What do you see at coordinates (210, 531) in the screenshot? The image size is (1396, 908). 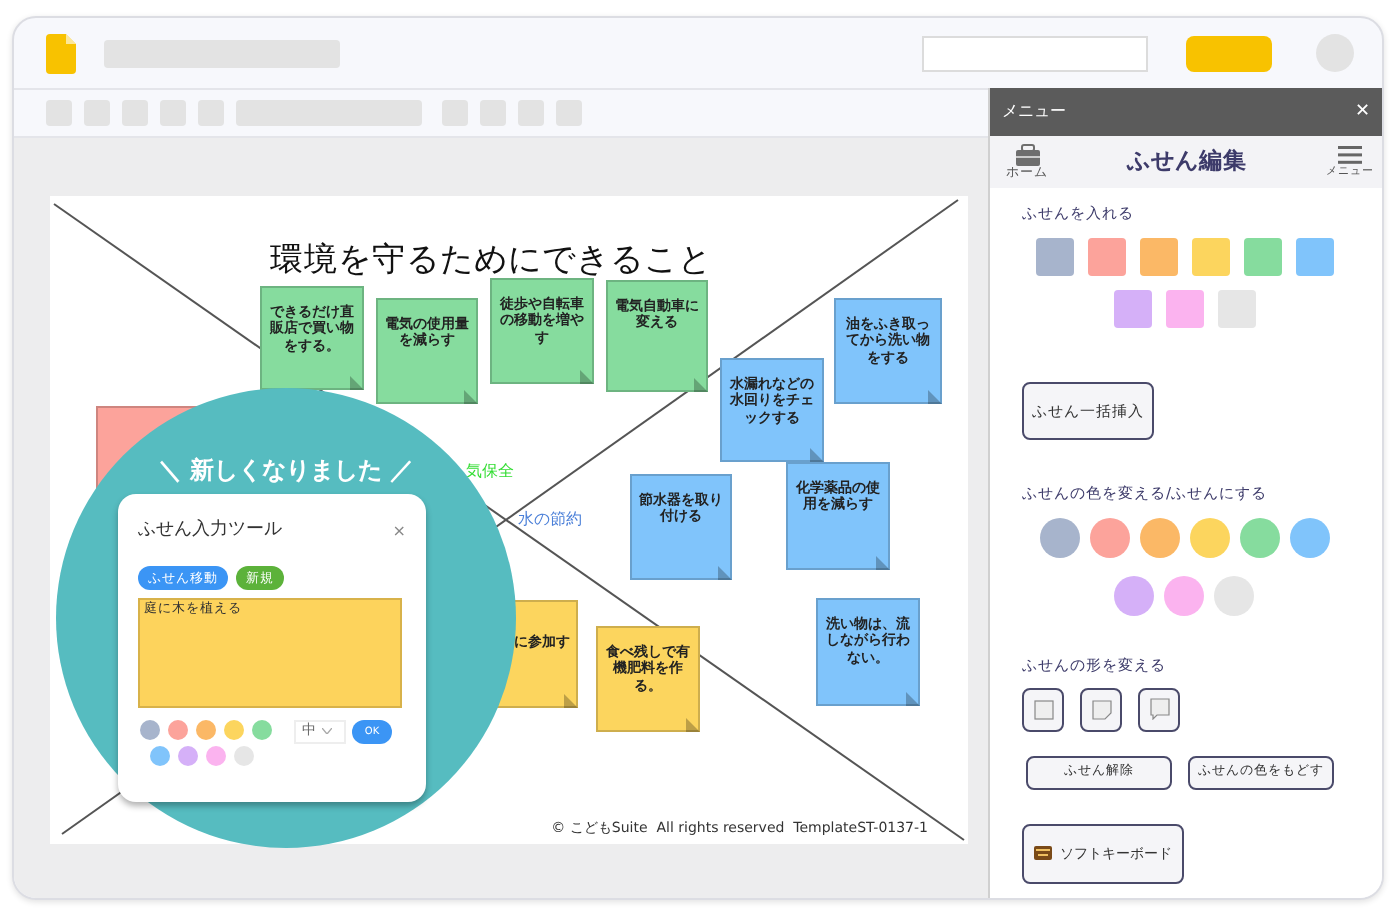 I see `dialog-title: ふせん入力ツール` at bounding box center [210, 531].